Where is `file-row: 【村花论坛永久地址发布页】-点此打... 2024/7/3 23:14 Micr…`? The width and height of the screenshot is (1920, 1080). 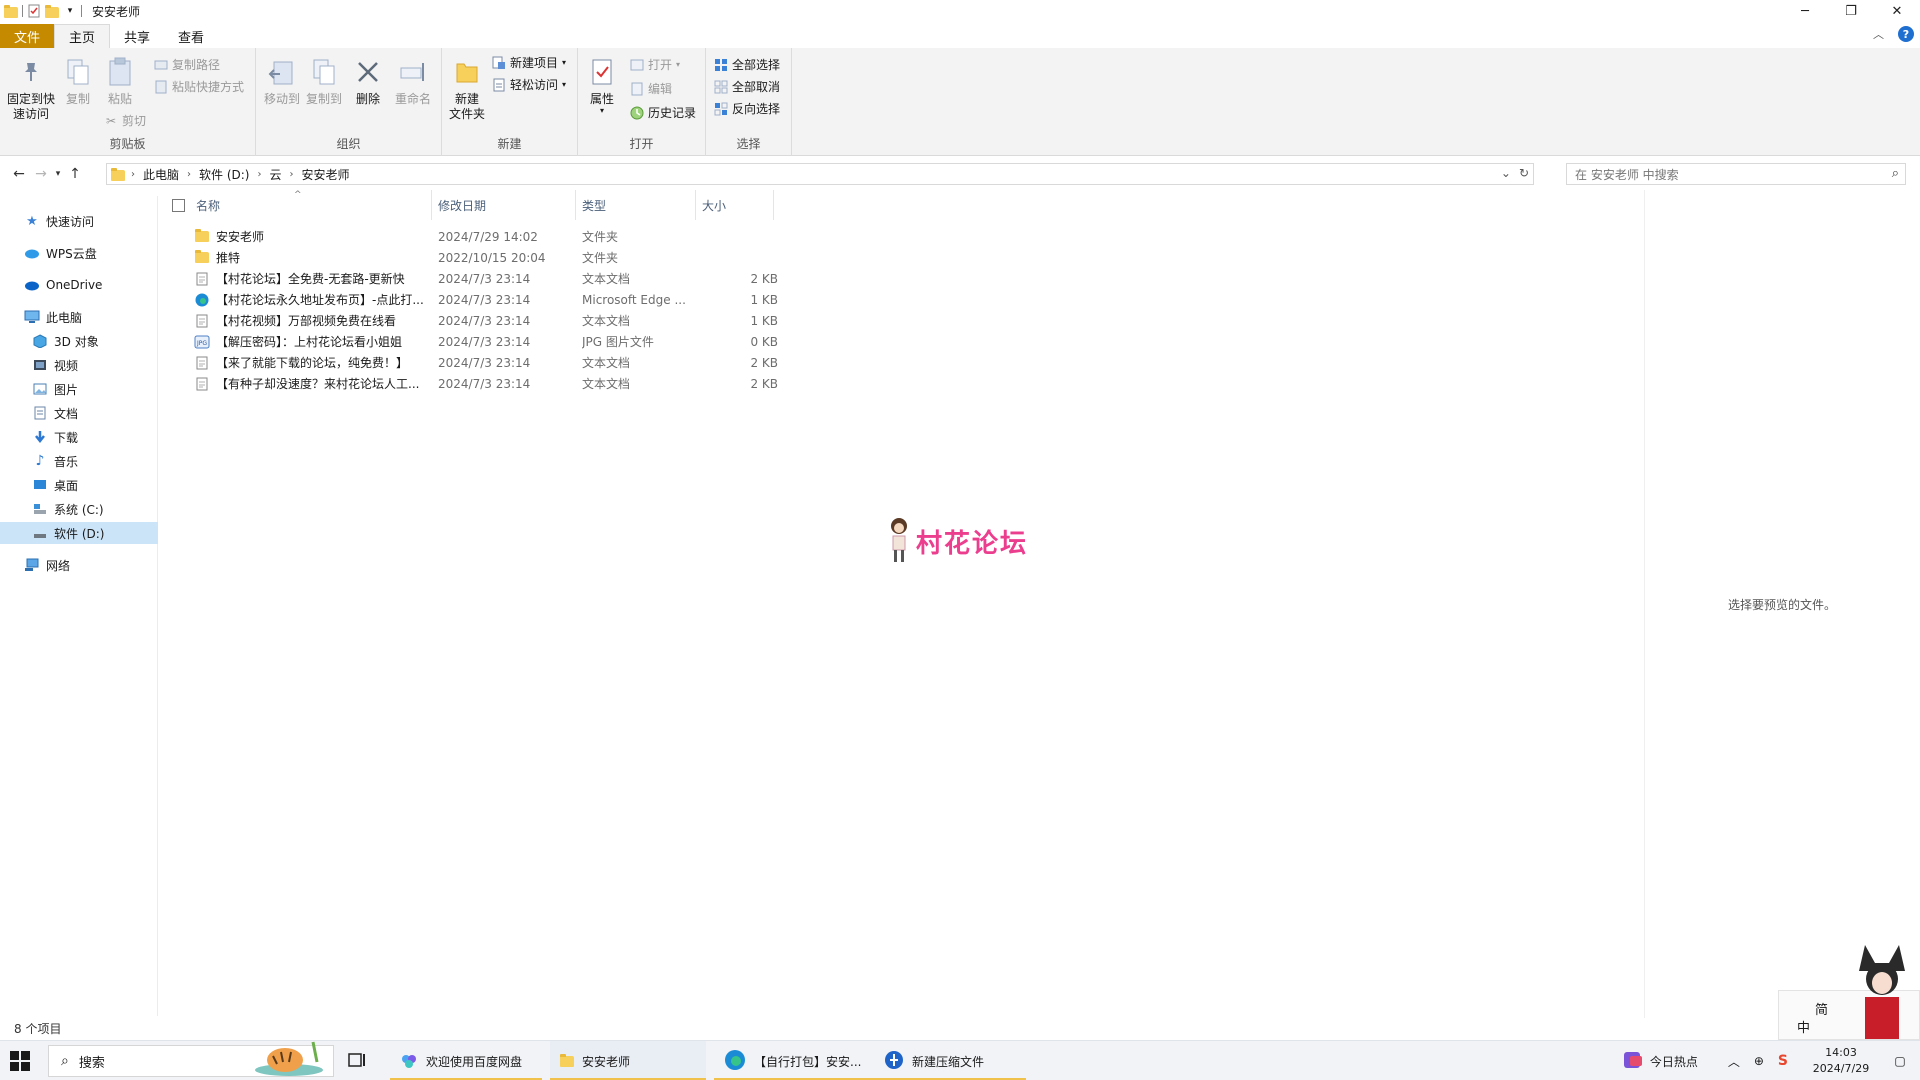
file-row: 【村花论坛永久地址发布页】-点此打... 2024/7/3 23:14 Micr… is located at coordinates (565, 299).